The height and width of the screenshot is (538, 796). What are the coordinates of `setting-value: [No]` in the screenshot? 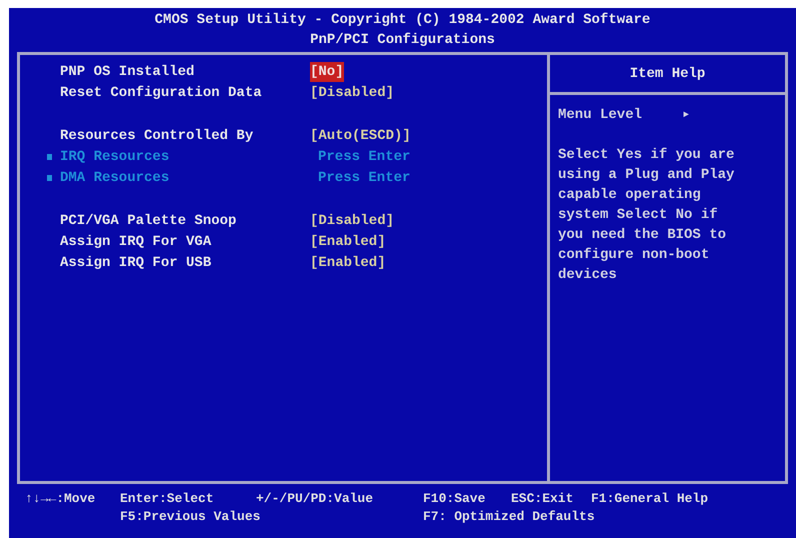 It's located at (327, 72).